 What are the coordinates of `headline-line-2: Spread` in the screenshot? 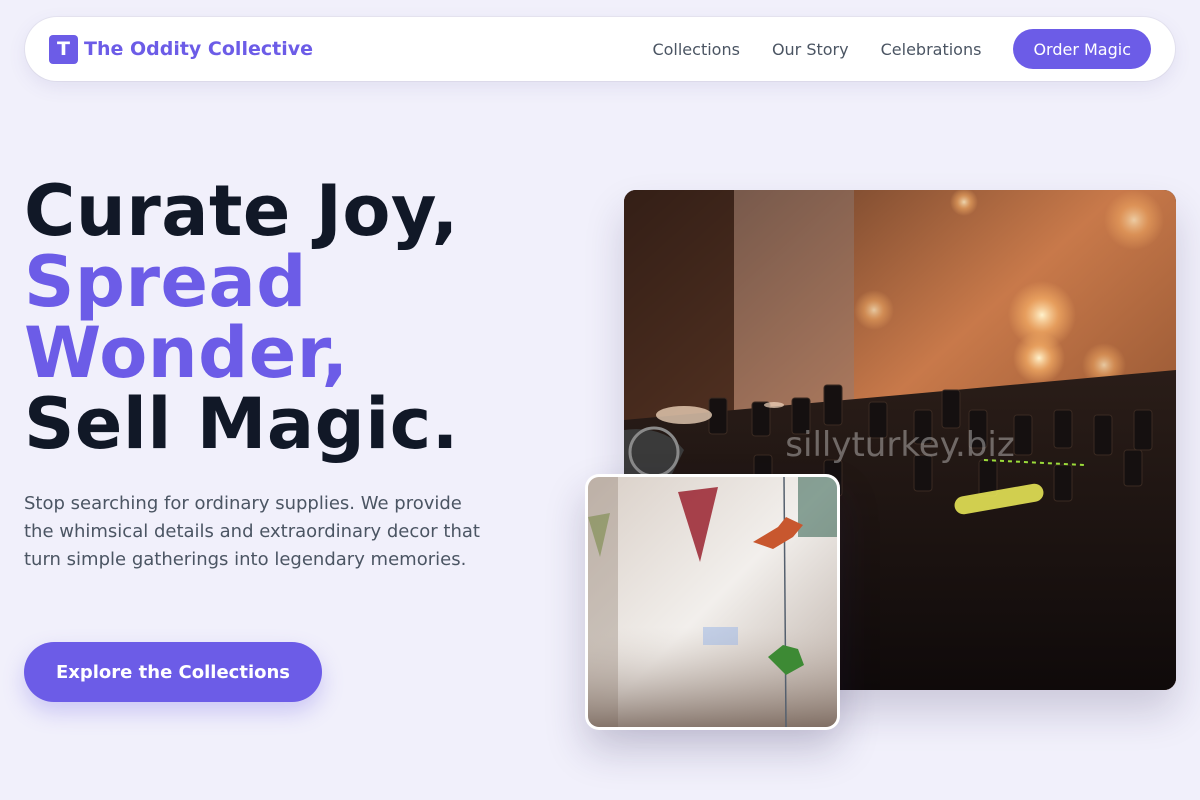 It's located at (165, 282).